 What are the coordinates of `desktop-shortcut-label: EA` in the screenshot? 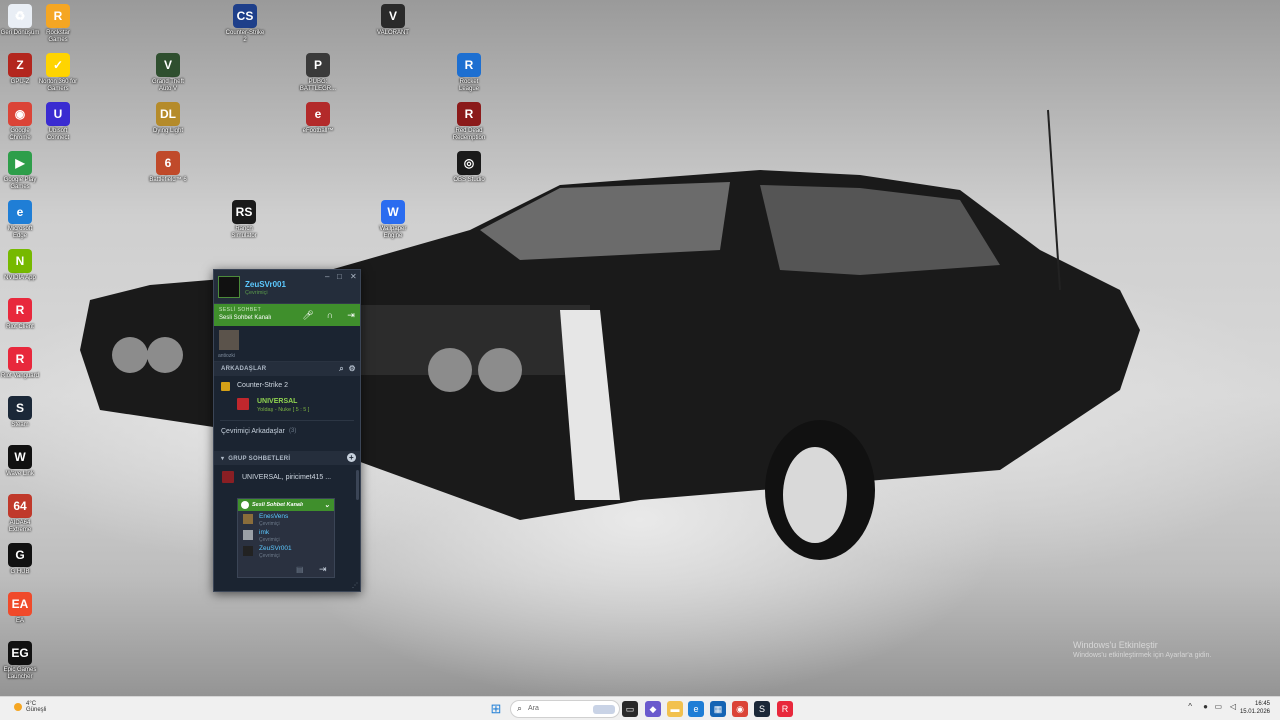 It's located at (19, 621).